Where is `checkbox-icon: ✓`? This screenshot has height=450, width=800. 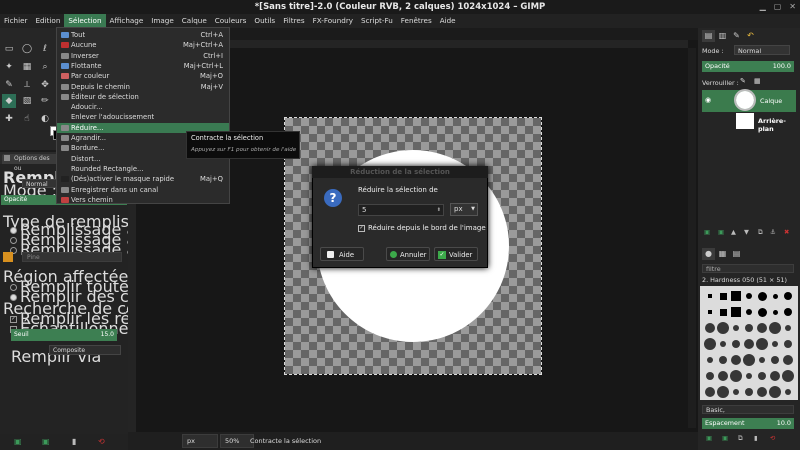 checkbox-icon: ✓ is located at coordinates (361, 228).